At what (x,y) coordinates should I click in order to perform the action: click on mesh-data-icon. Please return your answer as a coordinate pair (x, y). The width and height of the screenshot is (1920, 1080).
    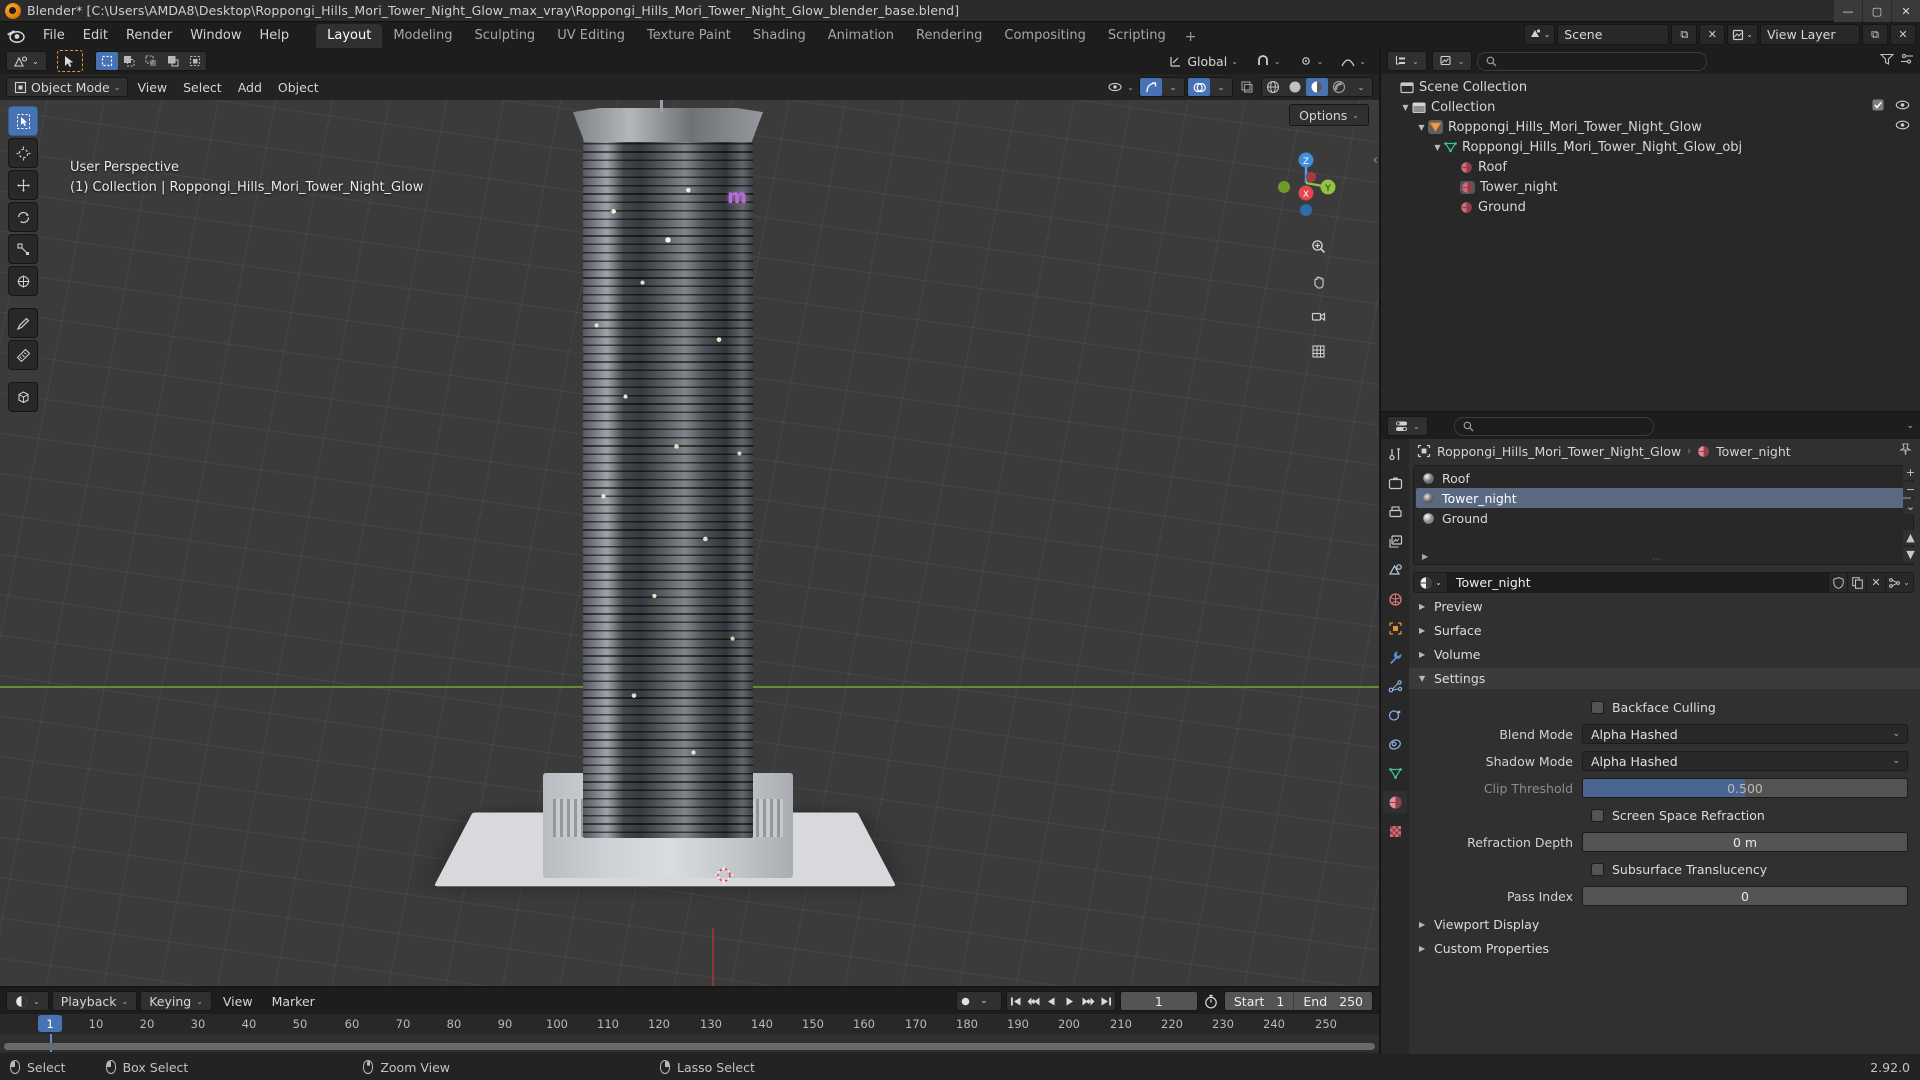
    Looking at the image, I should click on (1395, 773).